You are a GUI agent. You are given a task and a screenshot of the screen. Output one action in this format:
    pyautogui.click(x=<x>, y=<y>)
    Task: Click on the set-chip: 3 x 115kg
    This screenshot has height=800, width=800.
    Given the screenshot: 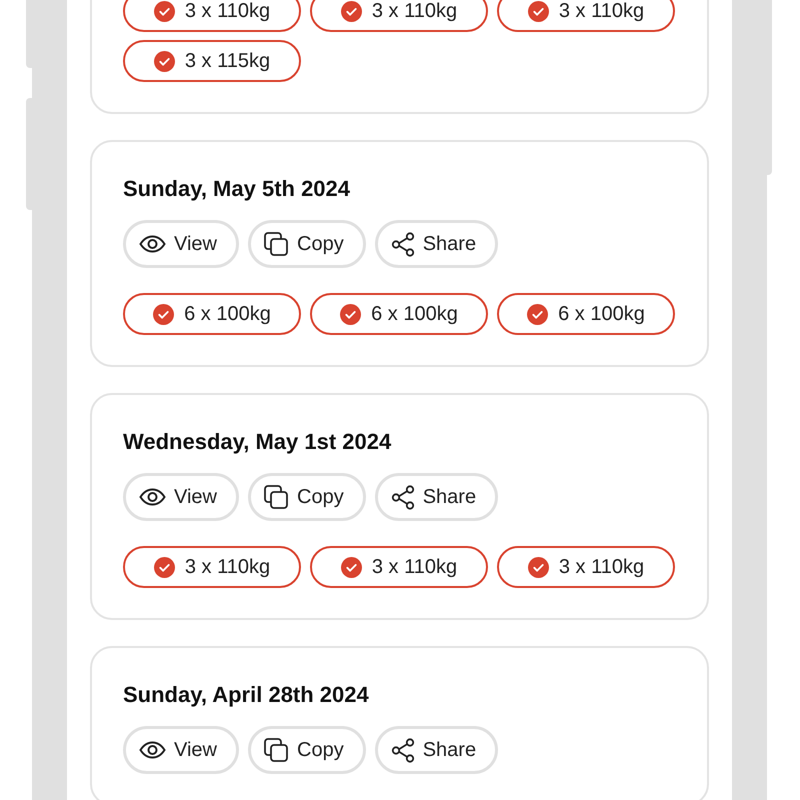 What is the action you would take?
    pyautogui.click(x=212, y=61)
    